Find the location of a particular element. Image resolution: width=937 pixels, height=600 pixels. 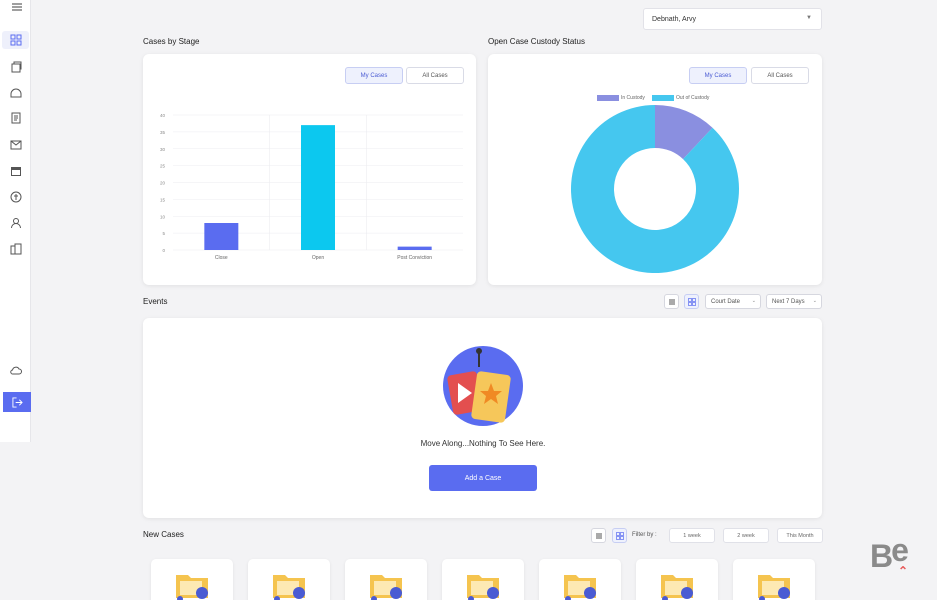

donut-slice-out-of-custody is located at coordinates (655, 189).